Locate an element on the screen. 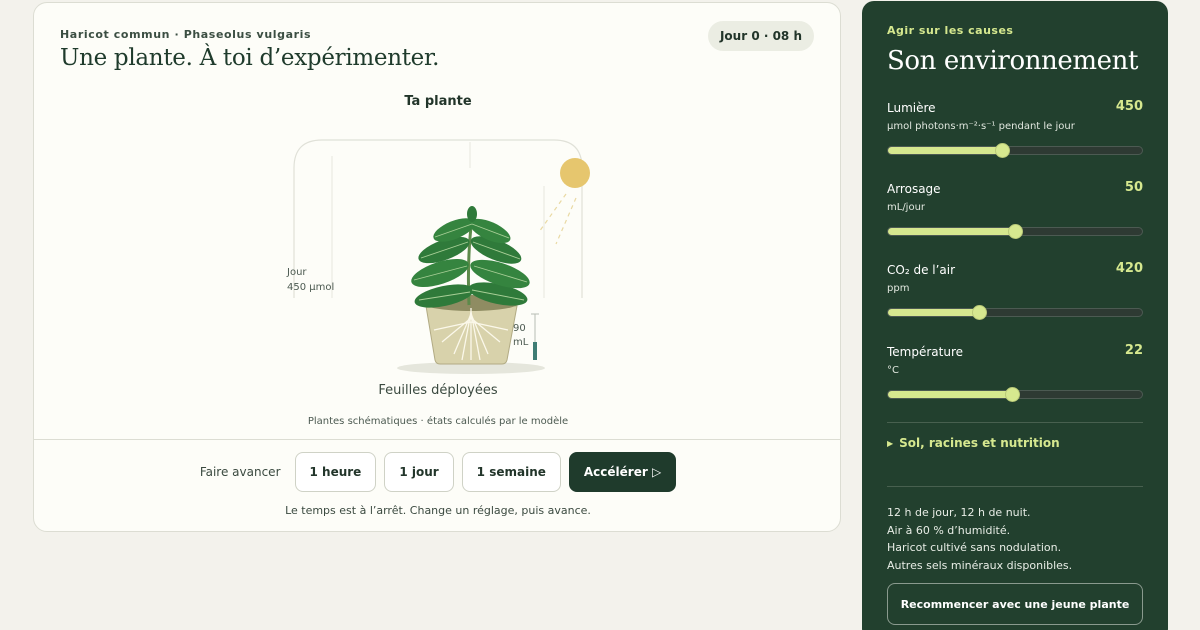 The width and height of the screenshot is (1200, 630). soil-nutrition-expander: ▶ Sol, racines et nutrition is located at coordinates (973, 443).